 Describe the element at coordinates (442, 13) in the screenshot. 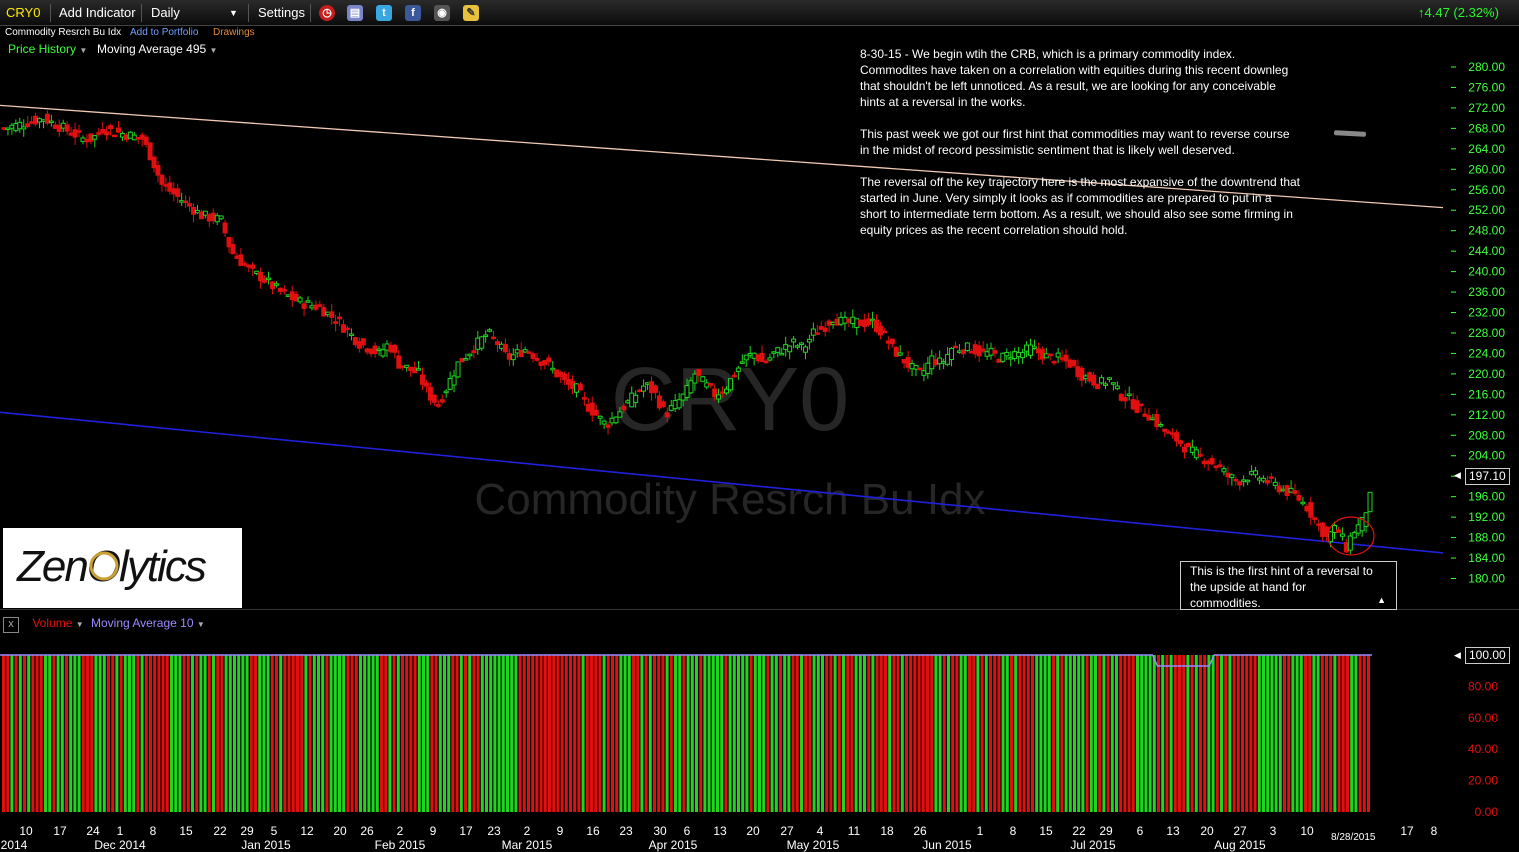

I see `camera-icon: ◉` at that location.